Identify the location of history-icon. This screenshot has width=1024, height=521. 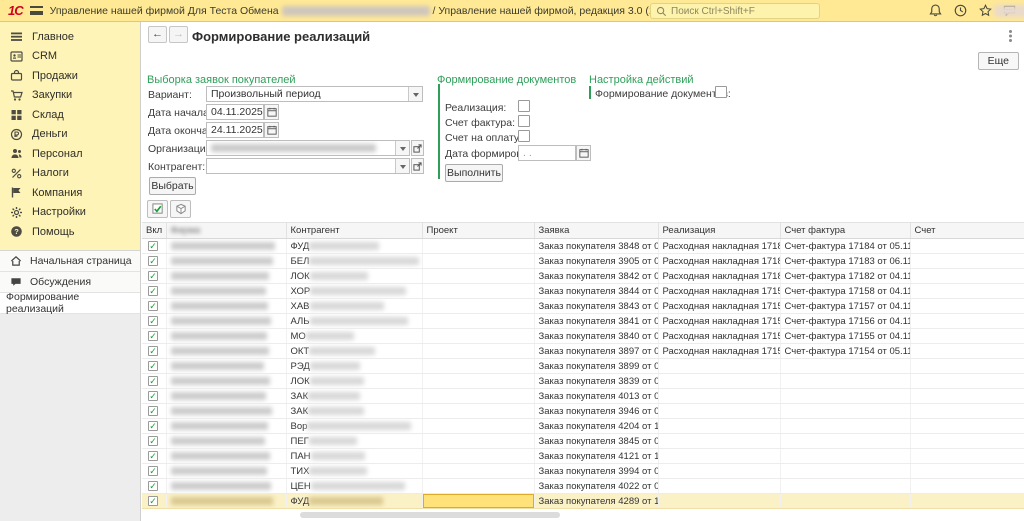
(961, 11).